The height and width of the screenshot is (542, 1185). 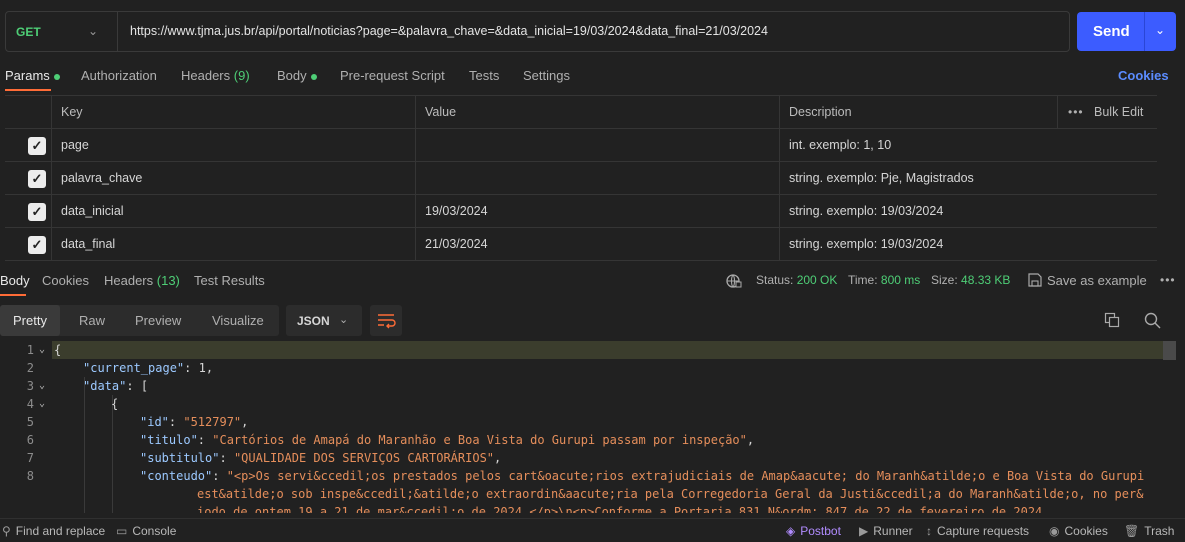 I want to click on tab-headers: Headers (9), so click(x=215, y=75).